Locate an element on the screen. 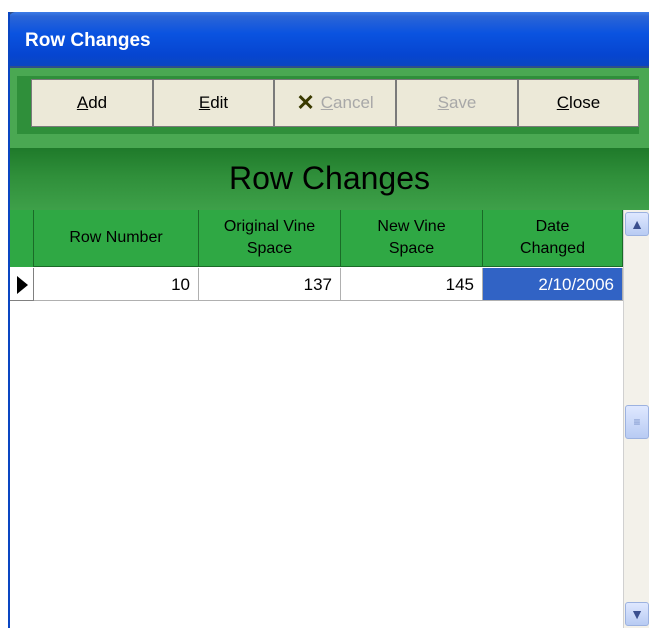 This screenshot has width=649, height=628. window-left-border is located at coordinates (9, 320).